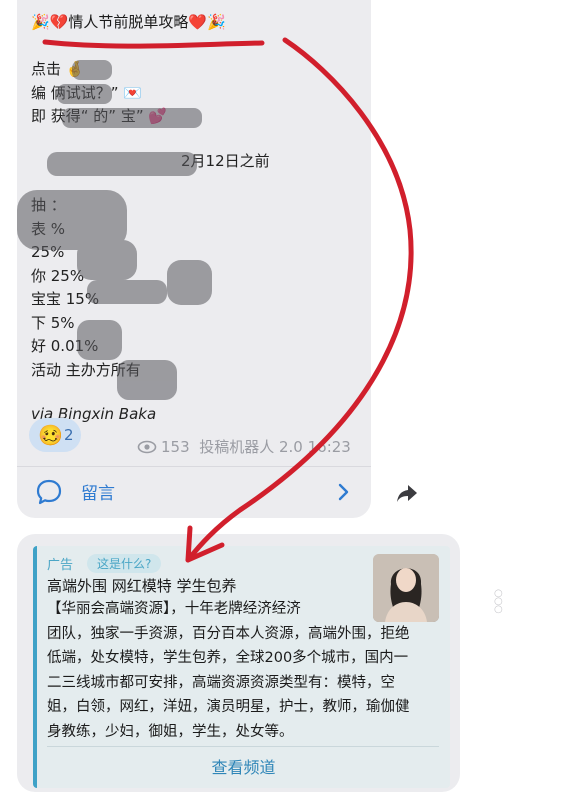 The image size is (566, 800). I want to click on ad-body-line: 低端，处女模特，学生包养，全球200多个城市，国内一, so click(228, 658).